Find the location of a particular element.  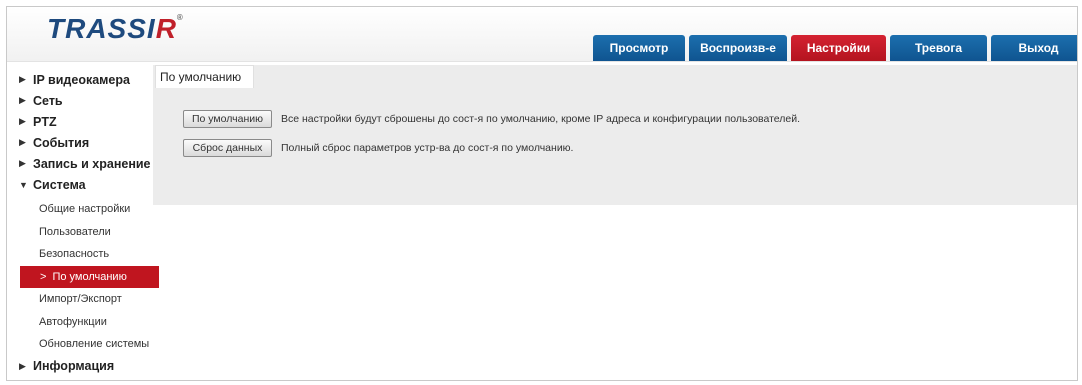

sidebar-item-label: События is located at coordinates (61, 142).